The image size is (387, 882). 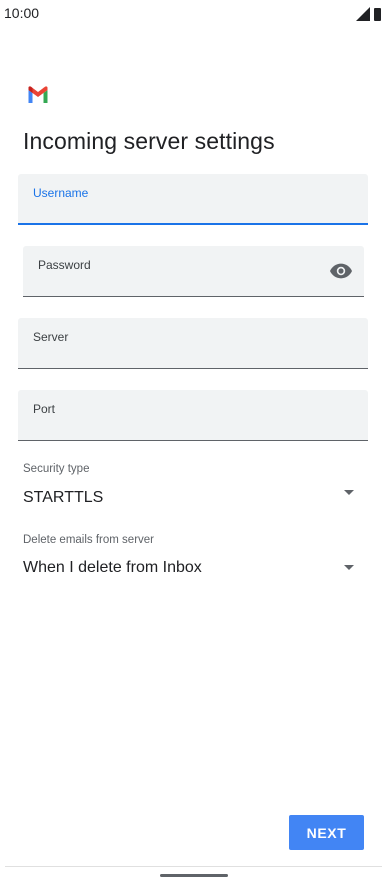 I want to click on battery-icon, so click(x=377, y=14).